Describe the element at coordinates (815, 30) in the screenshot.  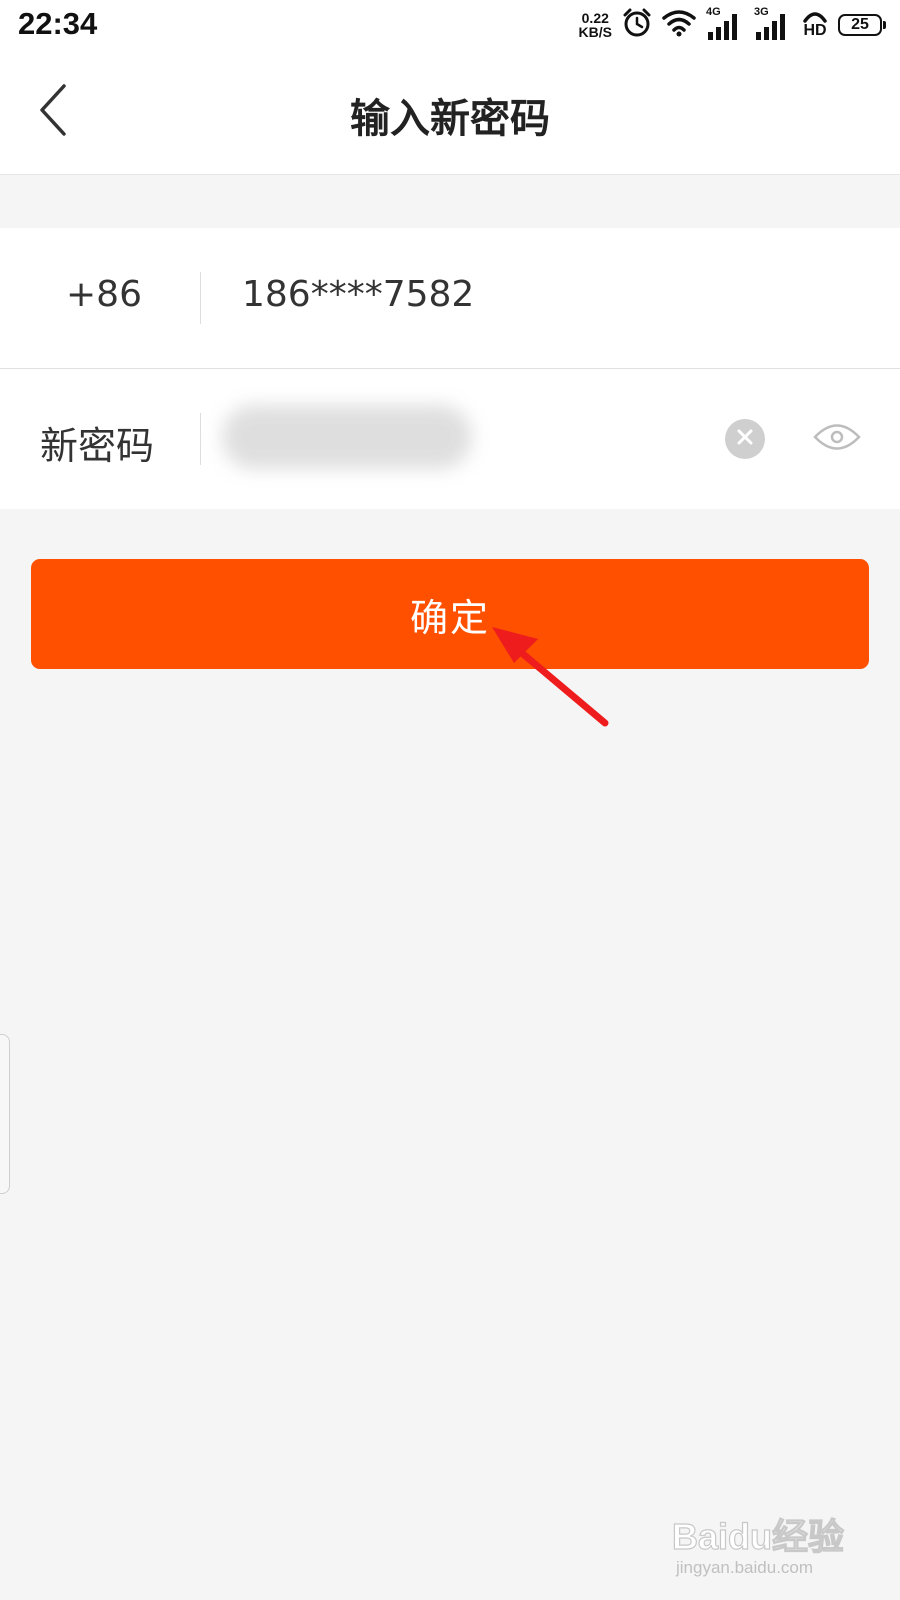
I see `hd-label: HD` at that location.